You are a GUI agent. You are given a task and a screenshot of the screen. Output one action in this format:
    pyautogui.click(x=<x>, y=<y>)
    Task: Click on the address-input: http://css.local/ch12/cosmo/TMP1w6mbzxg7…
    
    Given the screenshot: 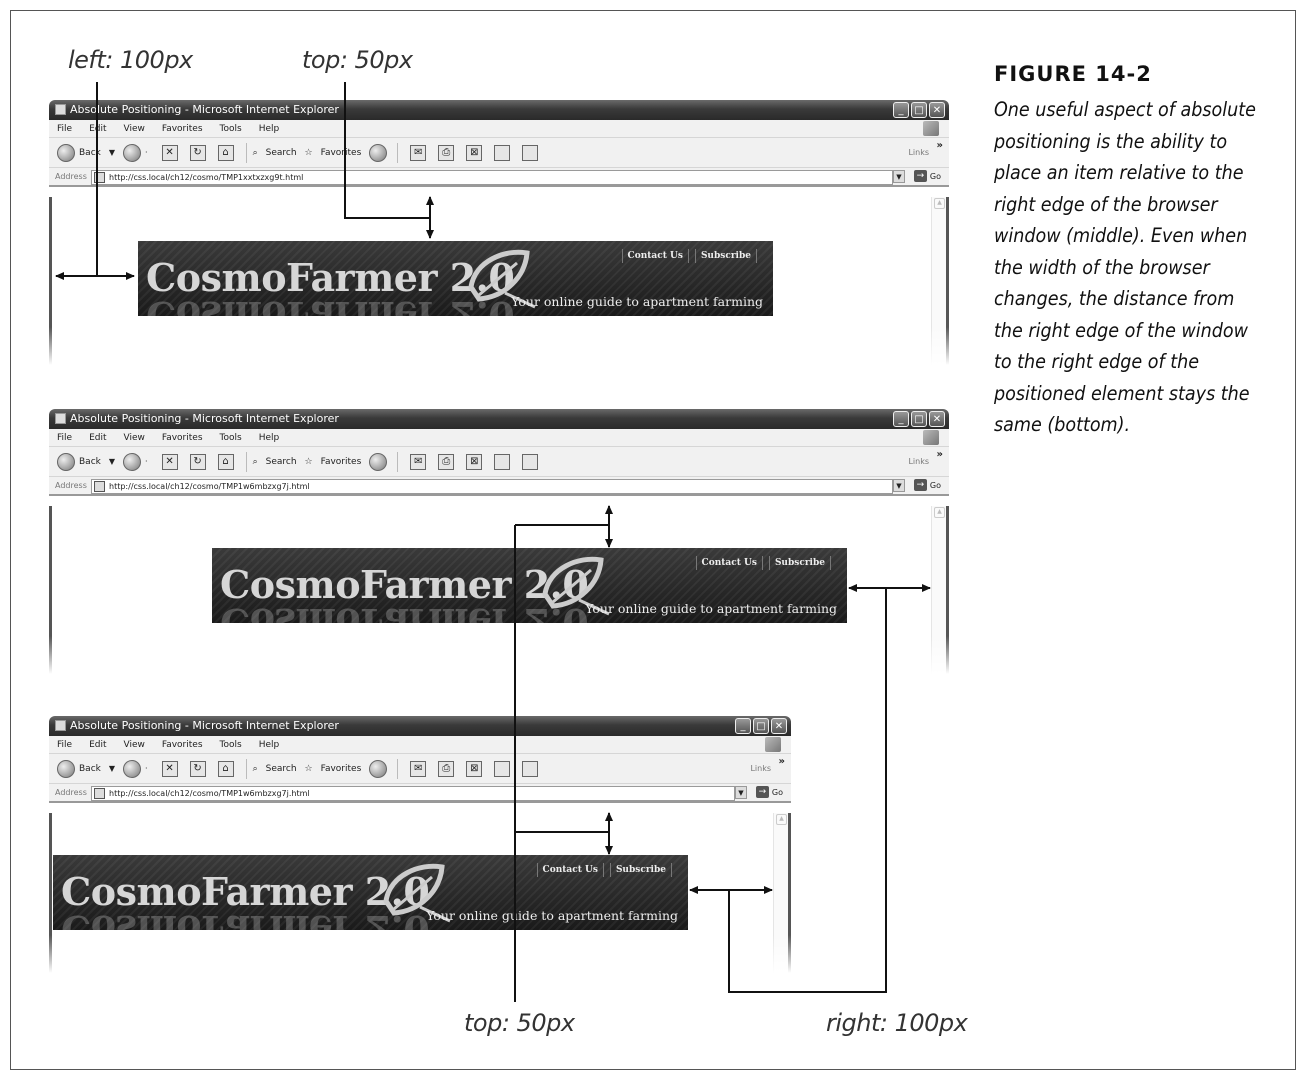 What is the action you would take?
    pyautogui.click(x=492, y=486)
    